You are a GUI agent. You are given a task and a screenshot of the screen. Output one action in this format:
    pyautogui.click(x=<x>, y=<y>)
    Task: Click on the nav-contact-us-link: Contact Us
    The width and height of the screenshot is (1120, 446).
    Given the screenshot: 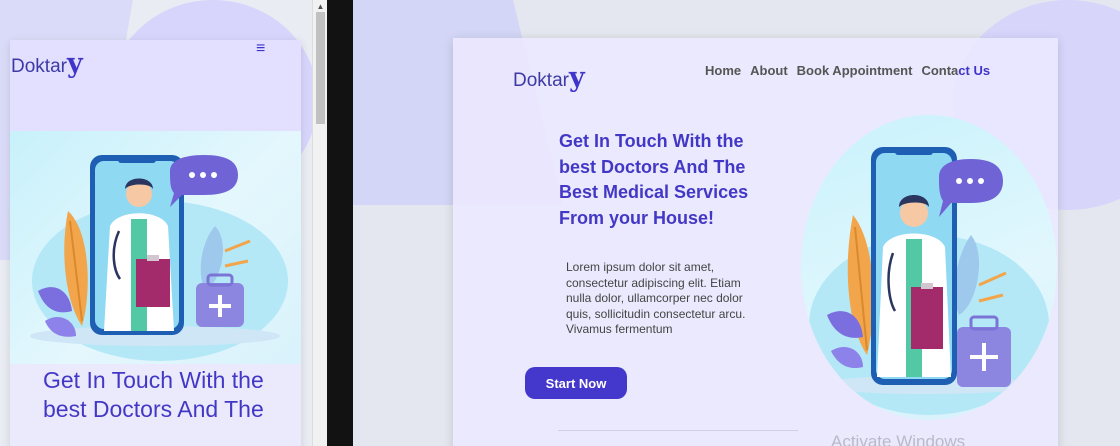 What is the action you would take?
    pyautogui.click(x=955, y=70)
    